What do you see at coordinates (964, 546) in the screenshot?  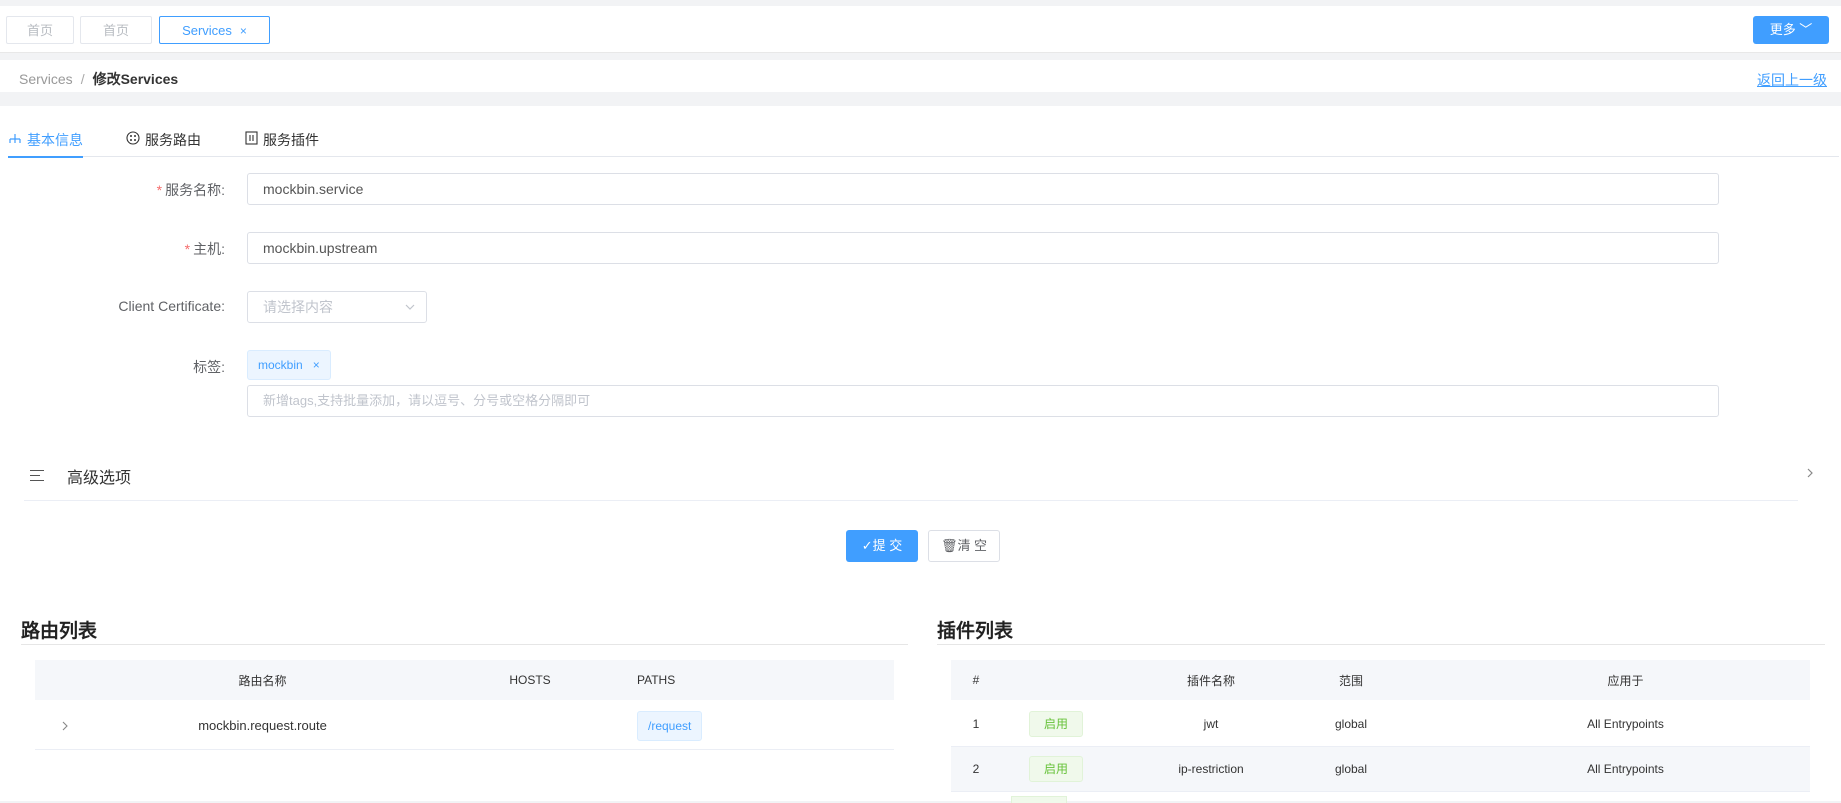 I see `clear-button: 🗑清 空` at bounding box center [964, 546].